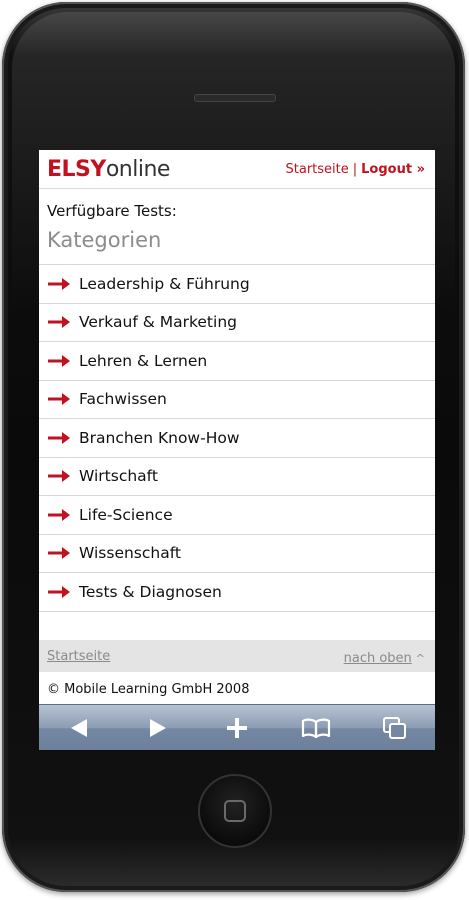  I want to click on pages-icon, so click(395, 728).